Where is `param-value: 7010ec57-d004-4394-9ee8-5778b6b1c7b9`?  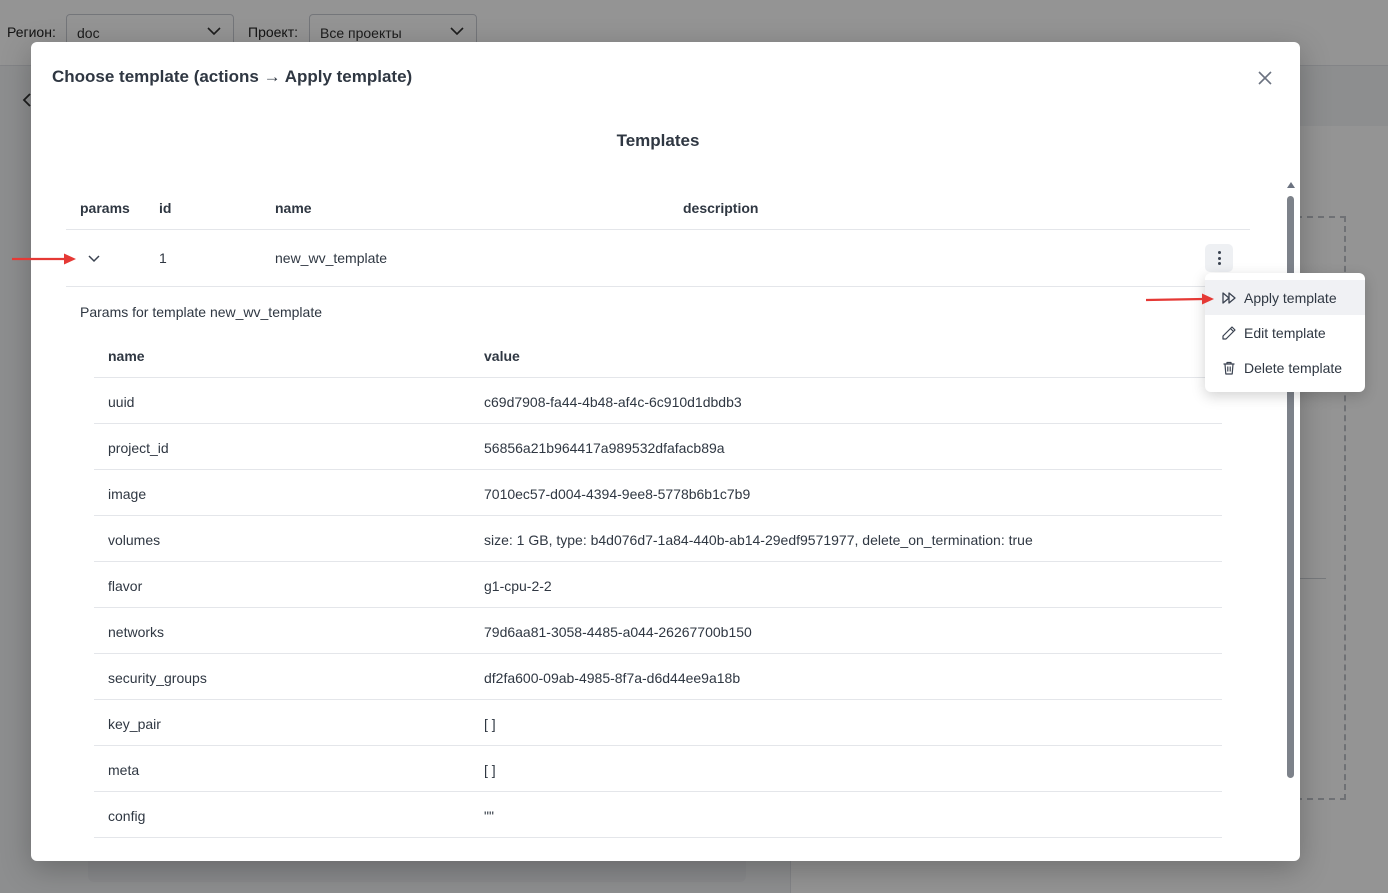
param-value: 7010ec57-d004-4394-9ee8-5778b6b1c7b9 is located at coordinates (617, 494).